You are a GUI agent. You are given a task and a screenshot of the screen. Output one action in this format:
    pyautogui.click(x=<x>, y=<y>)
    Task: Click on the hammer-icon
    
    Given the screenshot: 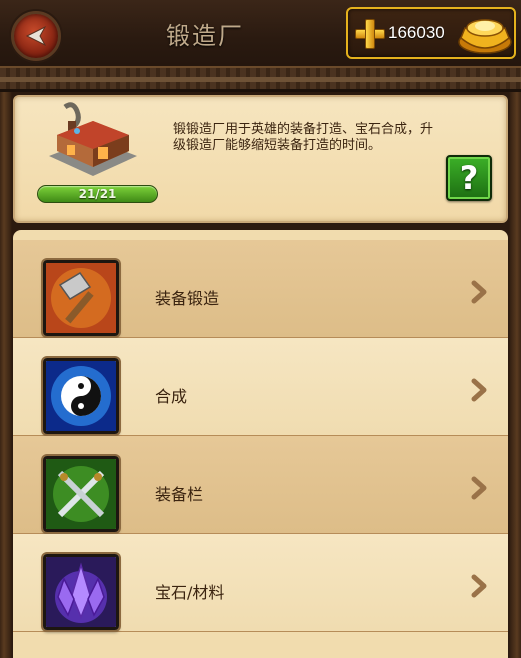 What is the action you would take?
    pyautogui.click(x=81, y=298)
    